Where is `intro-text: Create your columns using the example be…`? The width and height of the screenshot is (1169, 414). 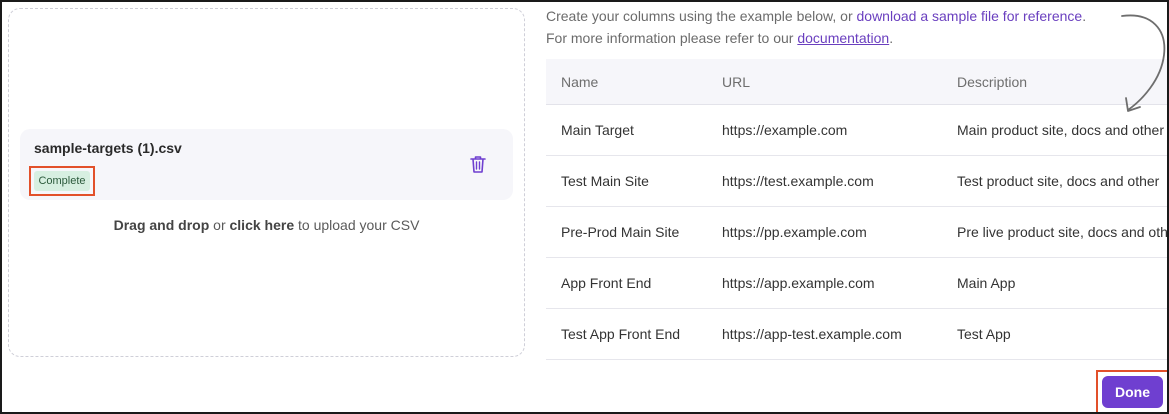 intro-text: Create your columns using the example be… is located at coordinates (816, 27).